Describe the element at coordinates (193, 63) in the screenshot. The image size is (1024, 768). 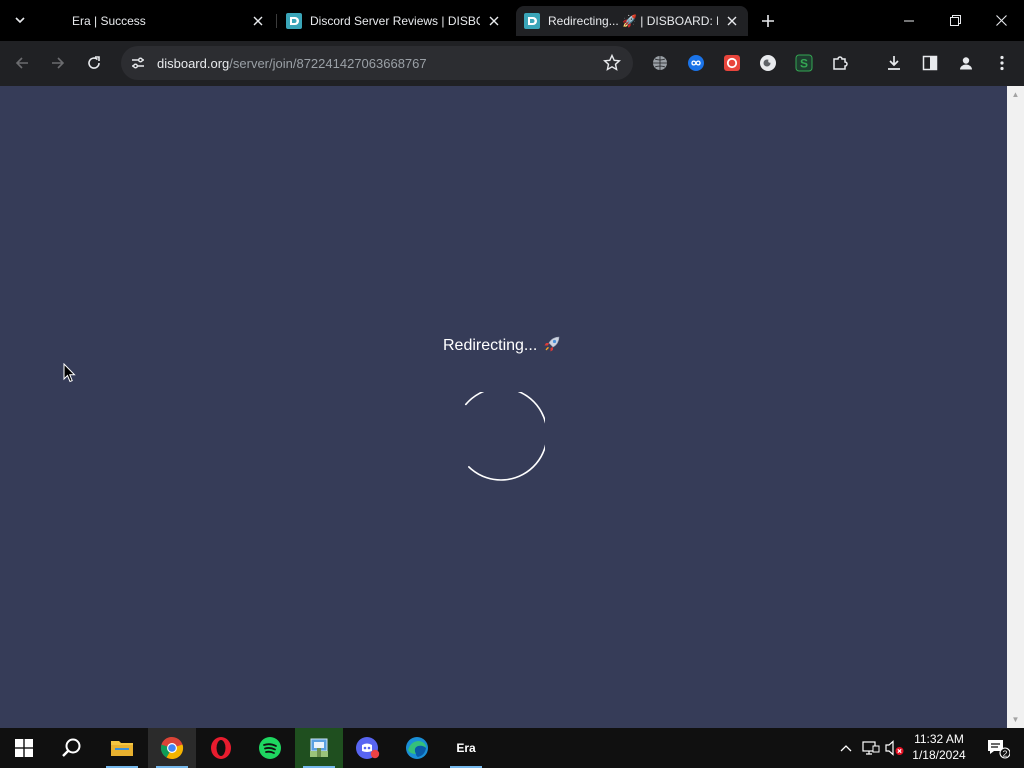
I see `url-domain: disboard.org` at that location.